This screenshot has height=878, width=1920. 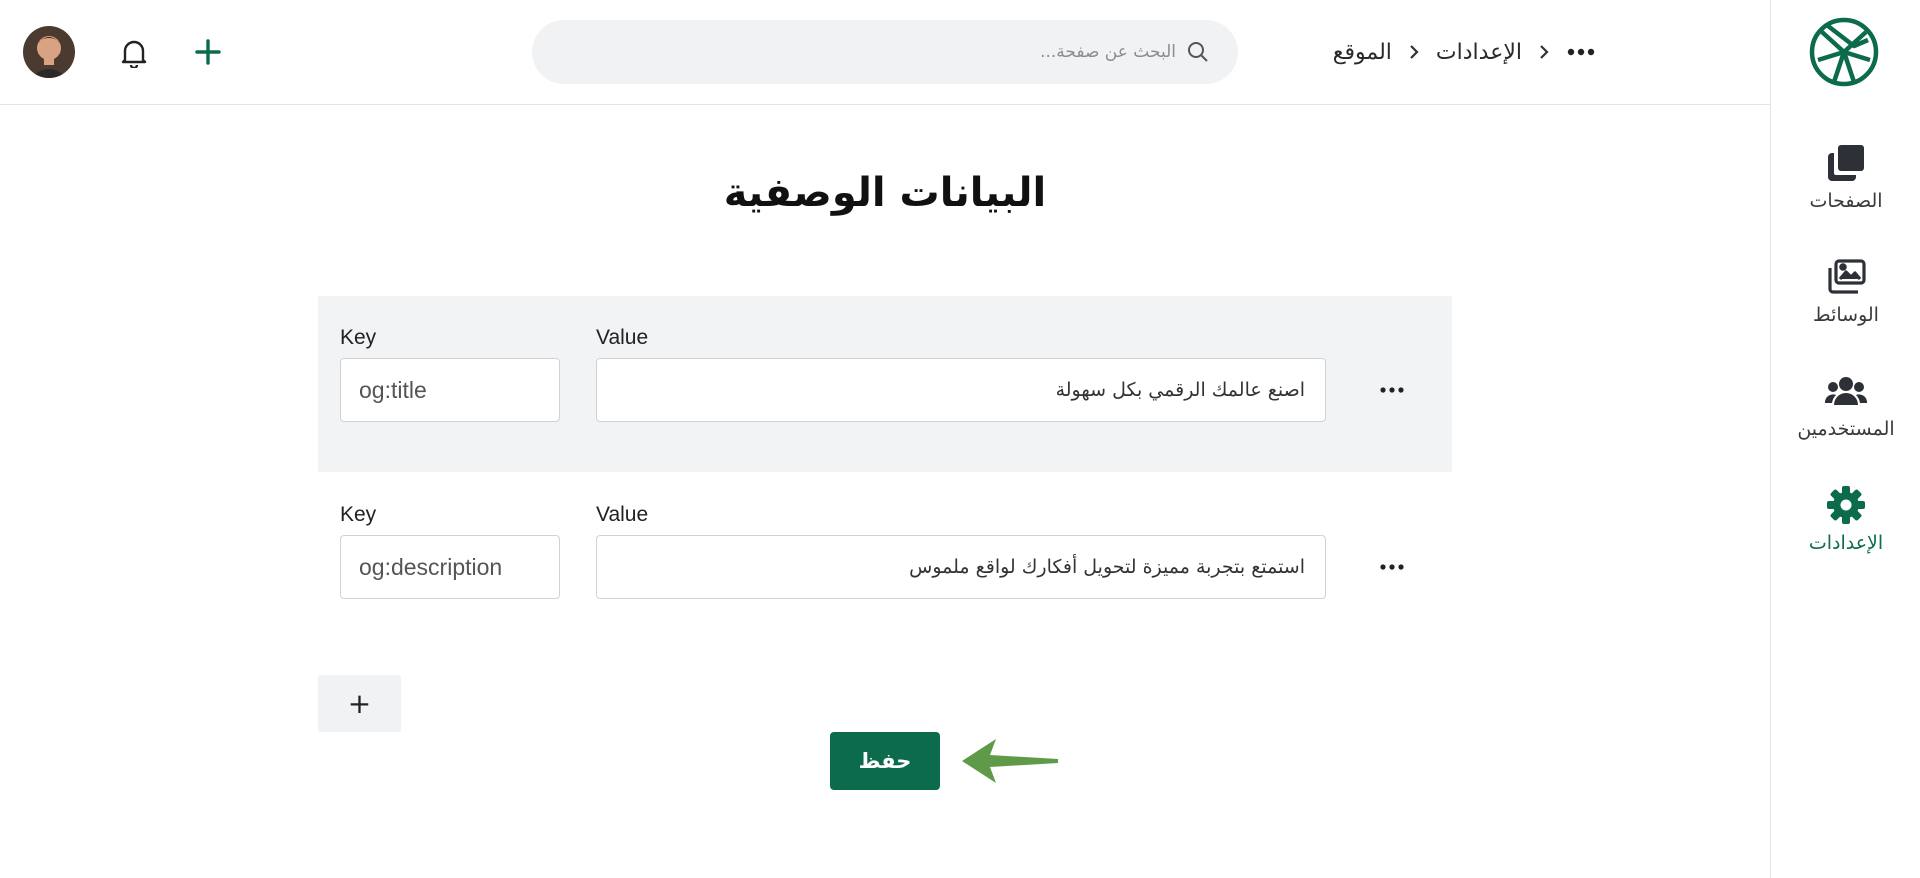 What do you see at coordinates (1846, 391) in the screenshot?
I see `users-icon` at bounding box center [1846, 391].